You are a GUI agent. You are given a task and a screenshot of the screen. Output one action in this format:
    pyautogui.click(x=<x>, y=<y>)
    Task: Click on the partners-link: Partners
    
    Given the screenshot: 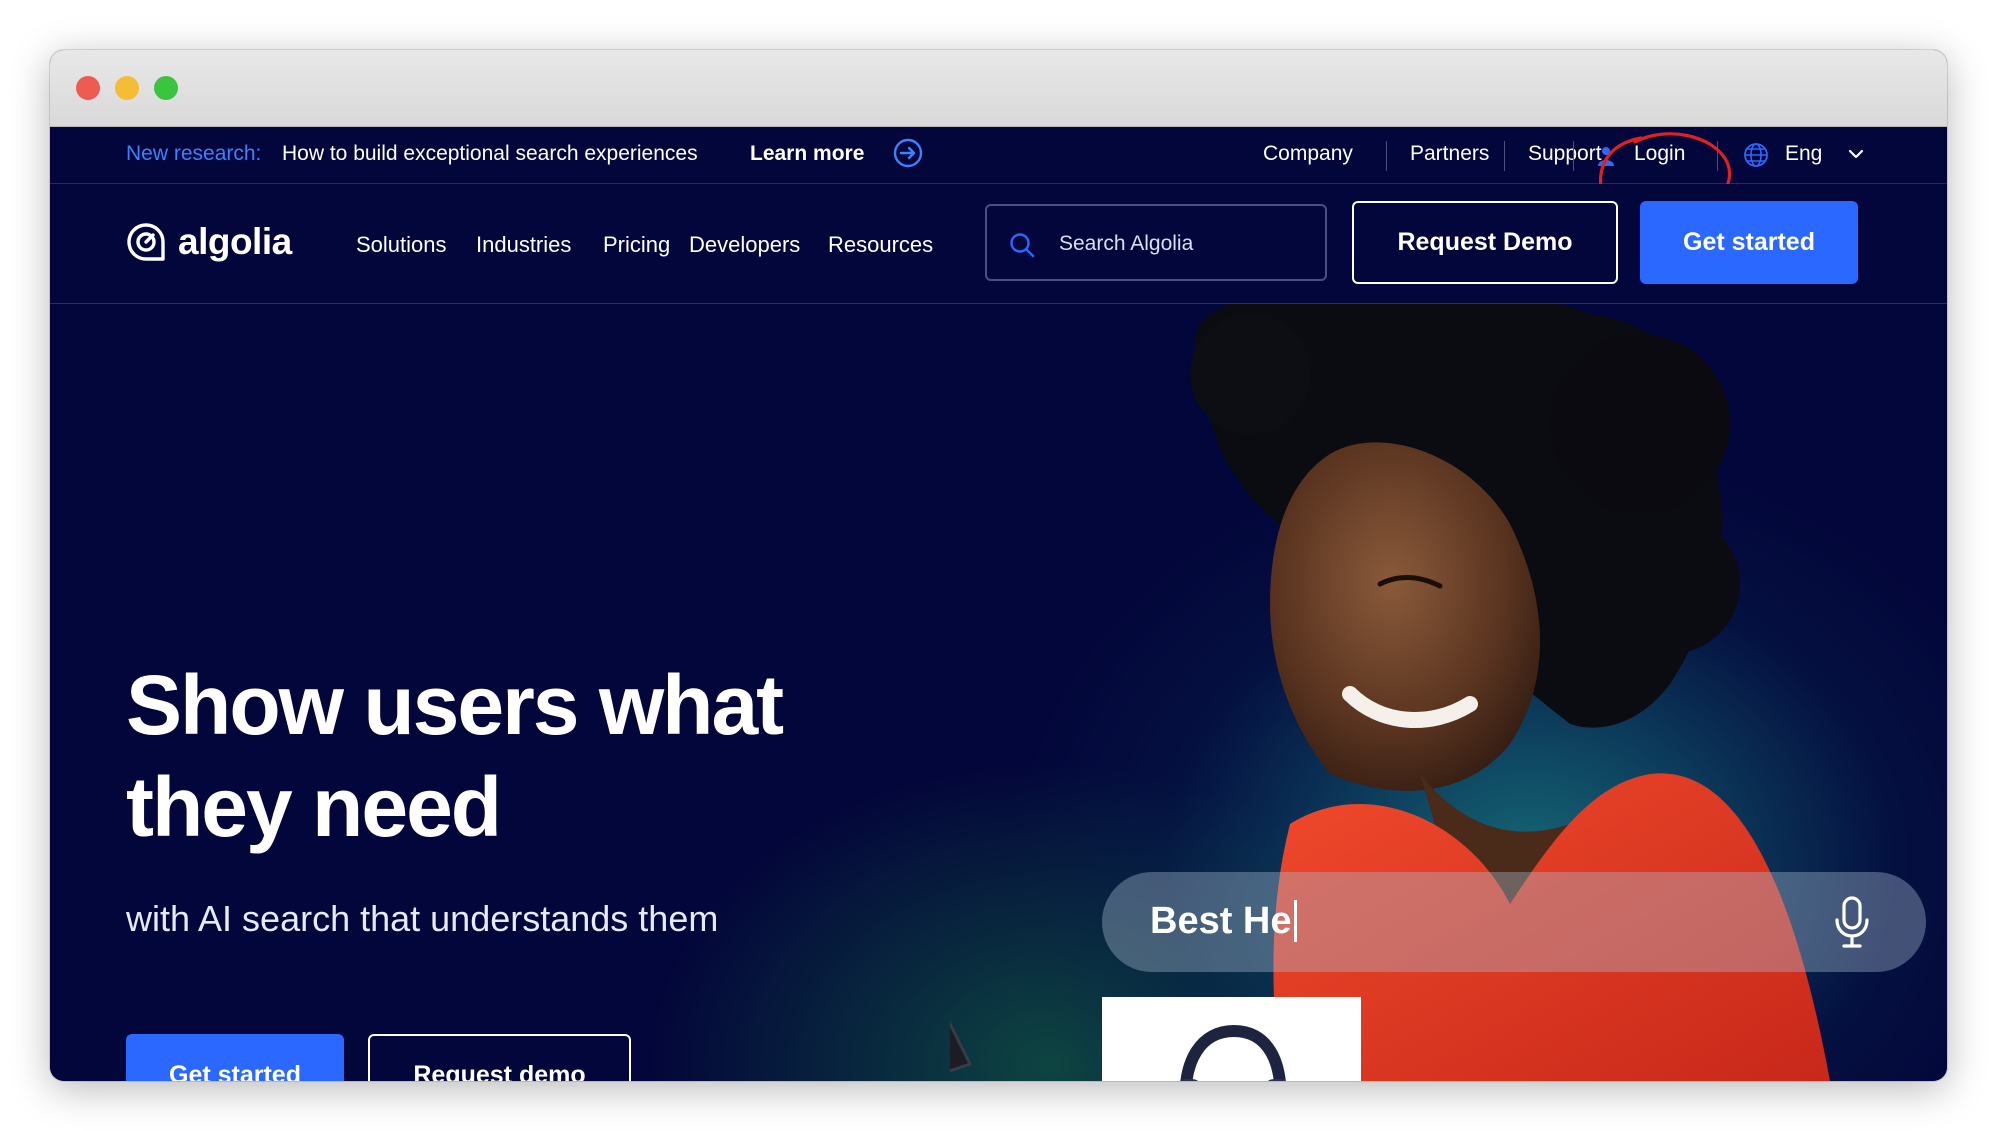 What is the action you would take?
    pyautogui.click(x=1449, y=154)
    